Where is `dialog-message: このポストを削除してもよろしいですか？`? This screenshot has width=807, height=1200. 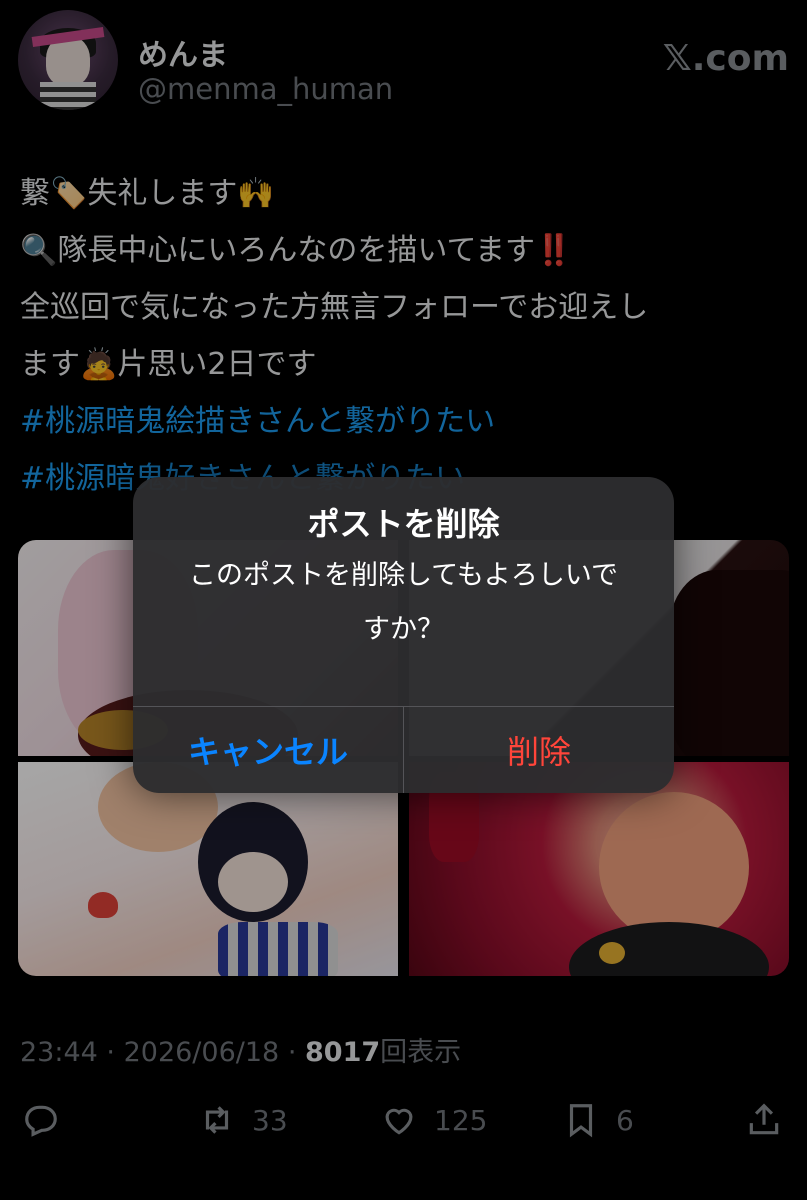
dialog-message: このポストを削除してもよろしいですか？ is located at coordinates (403, 602).